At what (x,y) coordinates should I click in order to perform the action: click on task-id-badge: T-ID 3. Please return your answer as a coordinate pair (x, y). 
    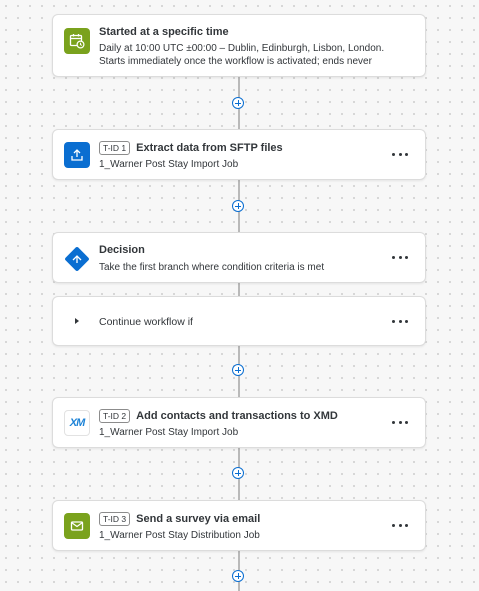
    Looking at the image, I should click on (115, 519).